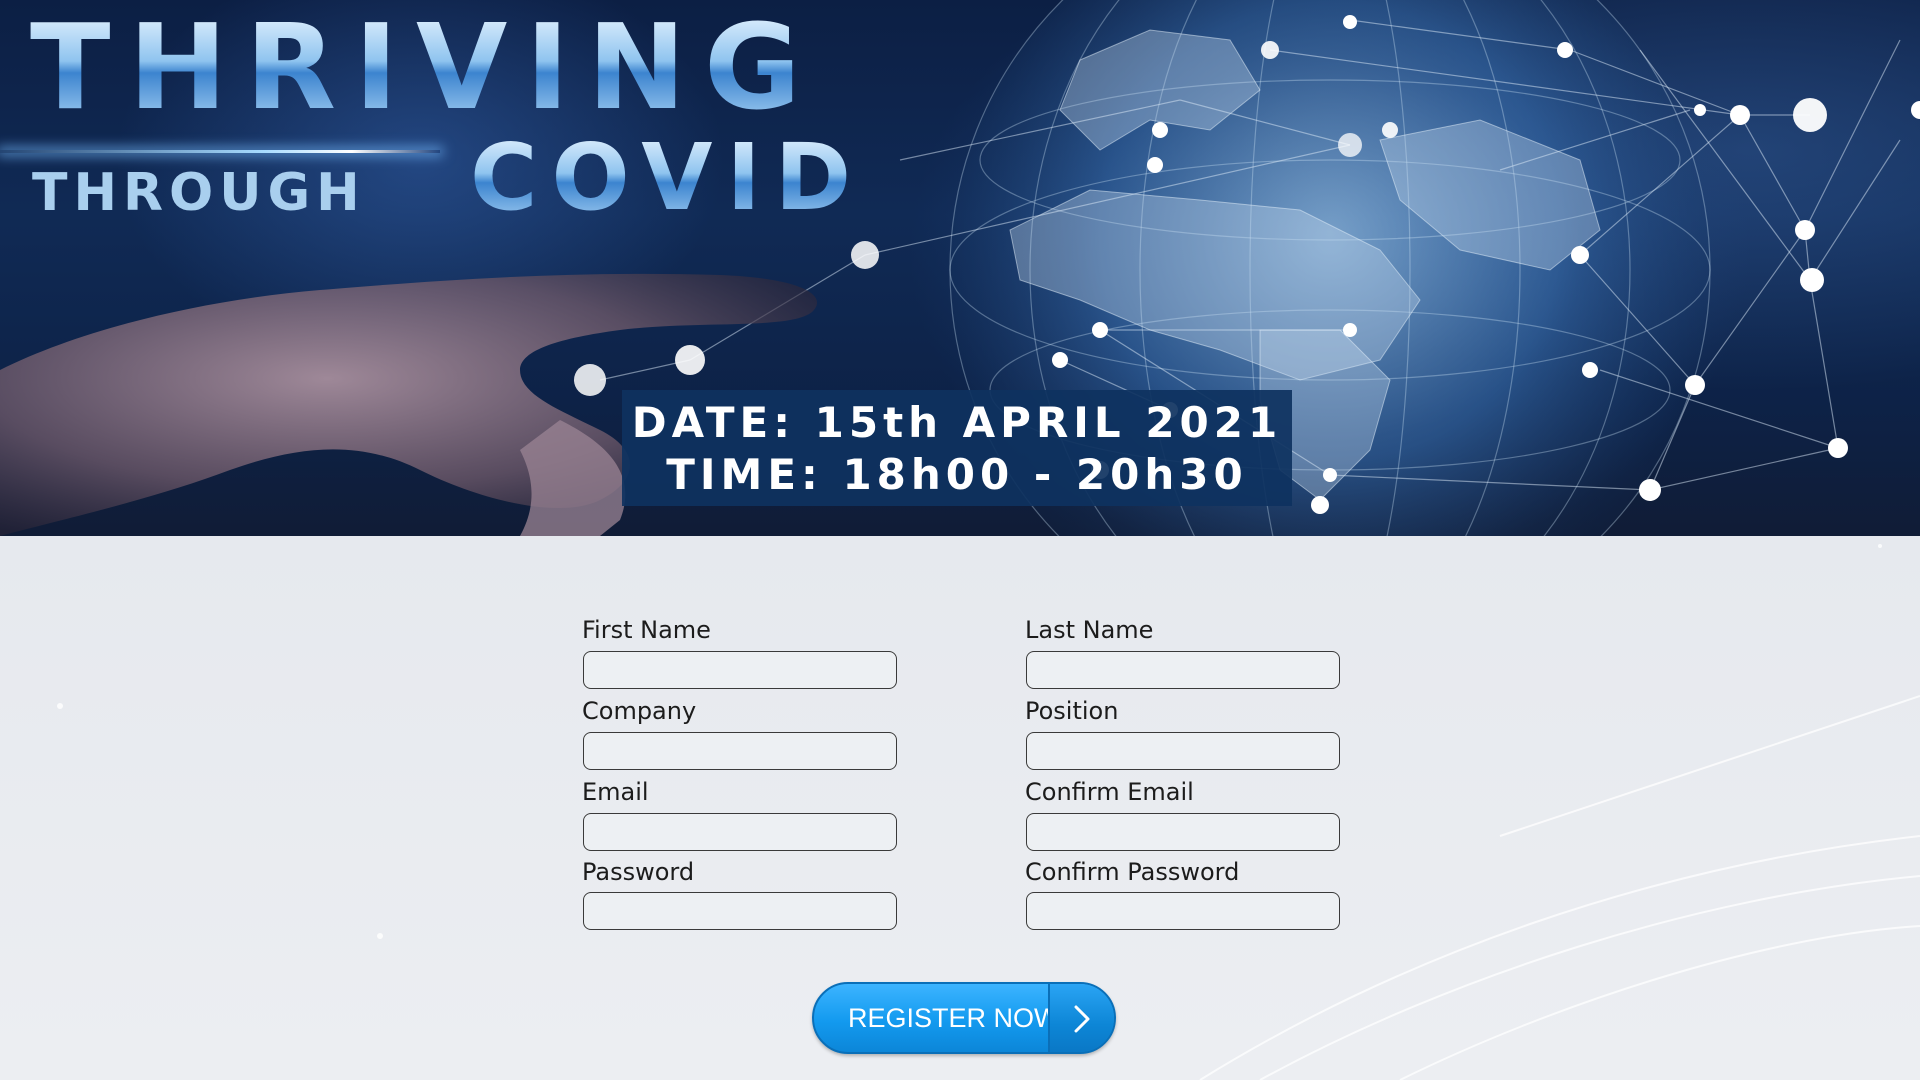 This screenshot has height=1080, width=1920. What do you see at coordinates (957, 474) in the screenshot?
I see `event-time: TIME: 18h00 - 20h30` at bounding box center [957, 474].